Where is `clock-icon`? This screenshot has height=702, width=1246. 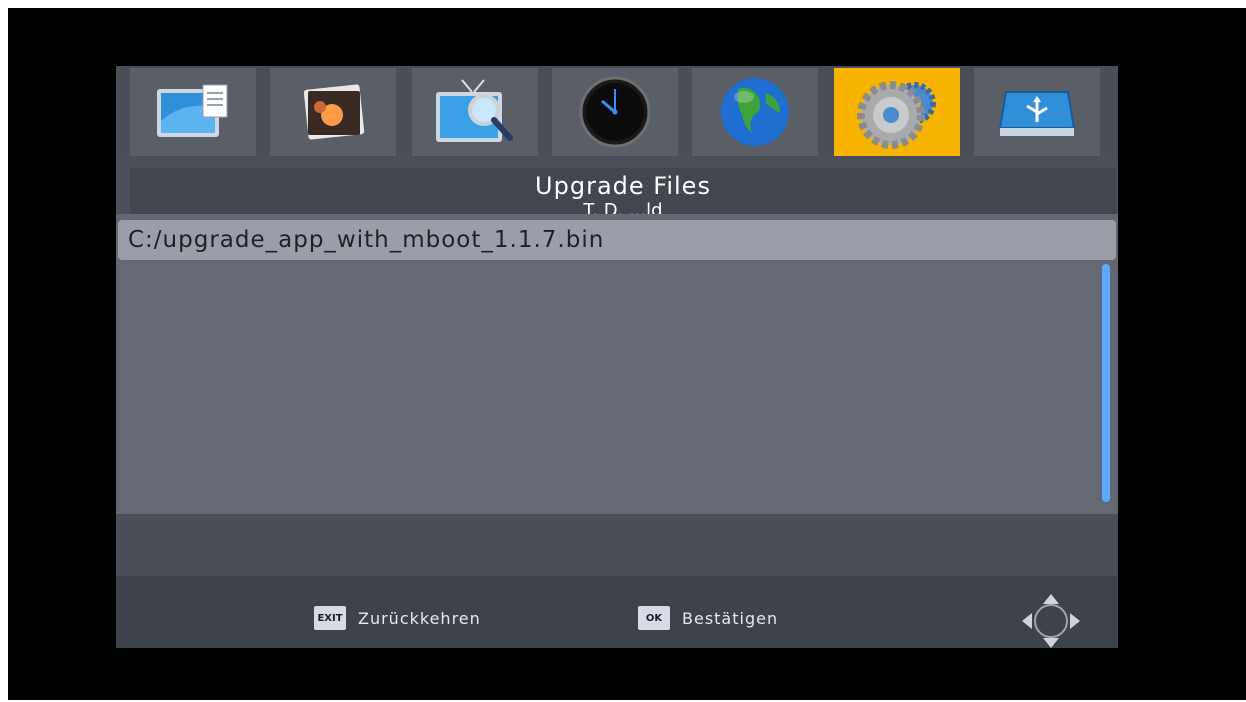
clock-icon is located at coordinates (615, 112).